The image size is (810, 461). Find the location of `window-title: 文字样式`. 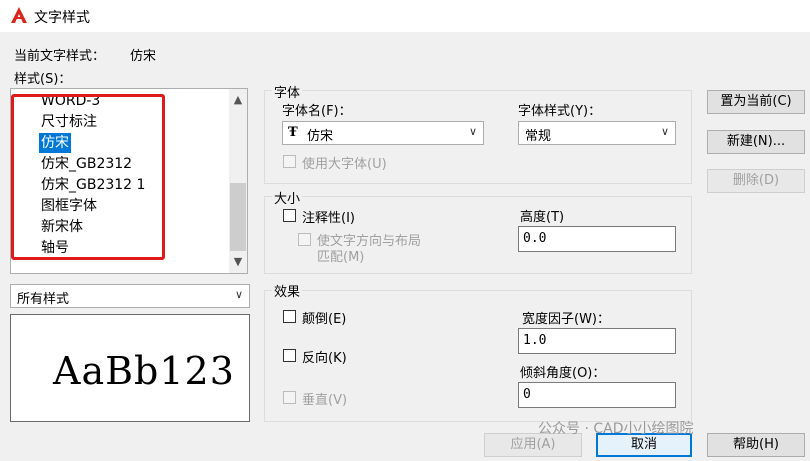

window-title: 文字样式 is located at coordinates (62, 18).